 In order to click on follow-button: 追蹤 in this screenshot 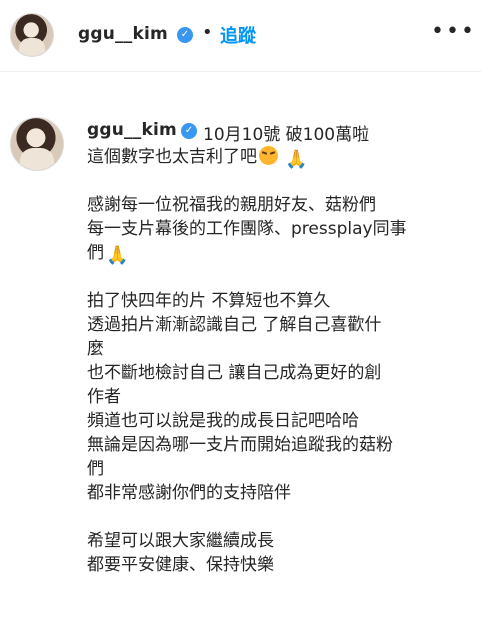, I will do `click(238, 35)`.